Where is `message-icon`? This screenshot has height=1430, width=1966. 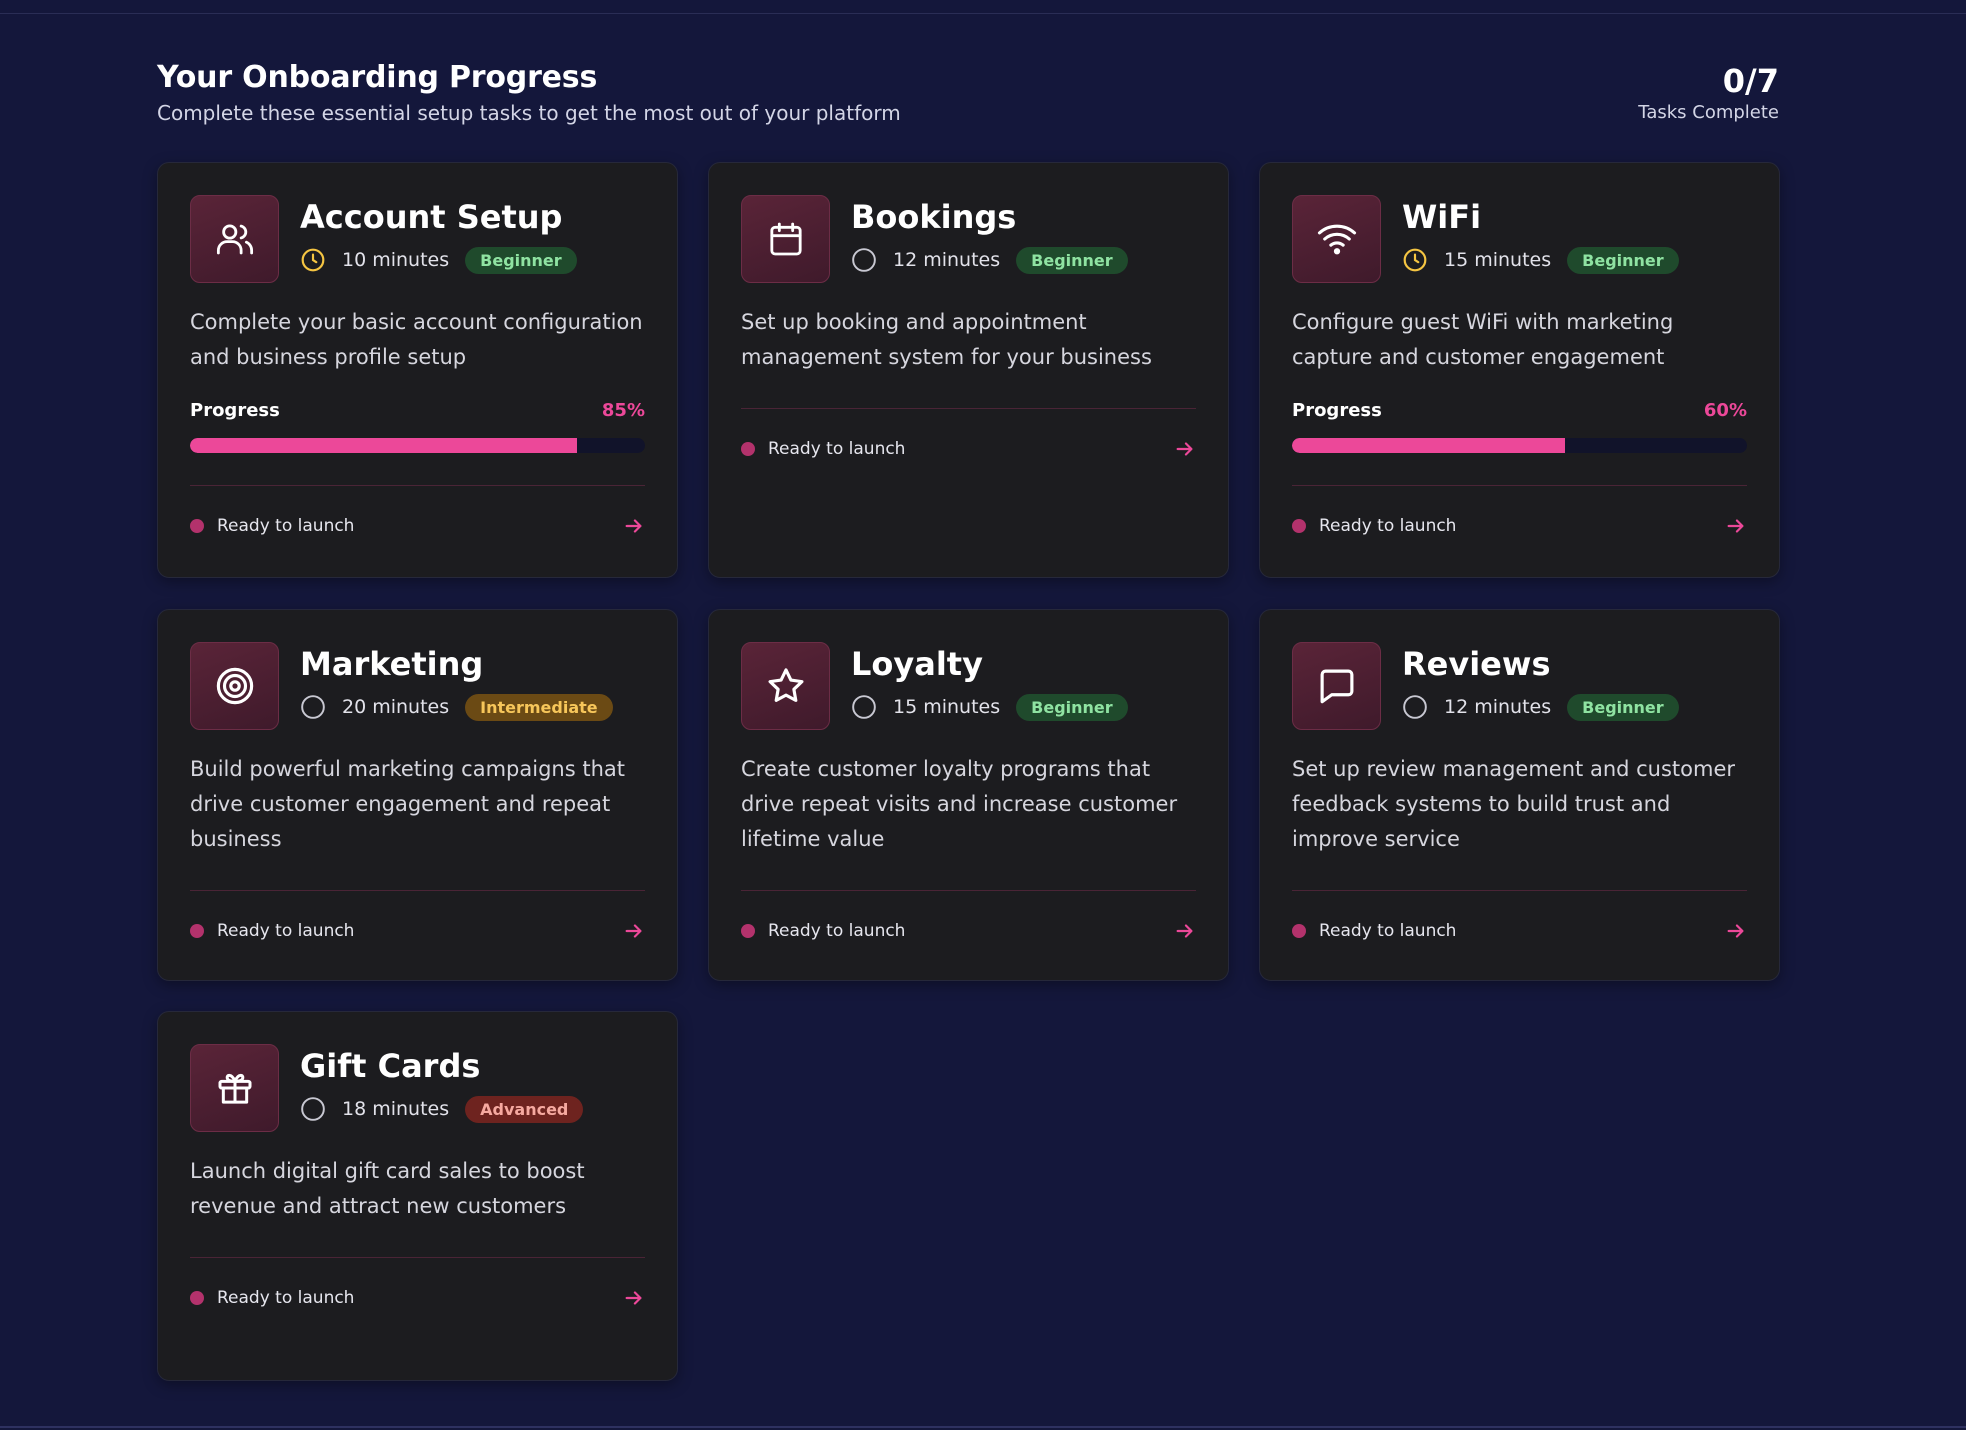 message-icon is located at coordinates (1336, 686).